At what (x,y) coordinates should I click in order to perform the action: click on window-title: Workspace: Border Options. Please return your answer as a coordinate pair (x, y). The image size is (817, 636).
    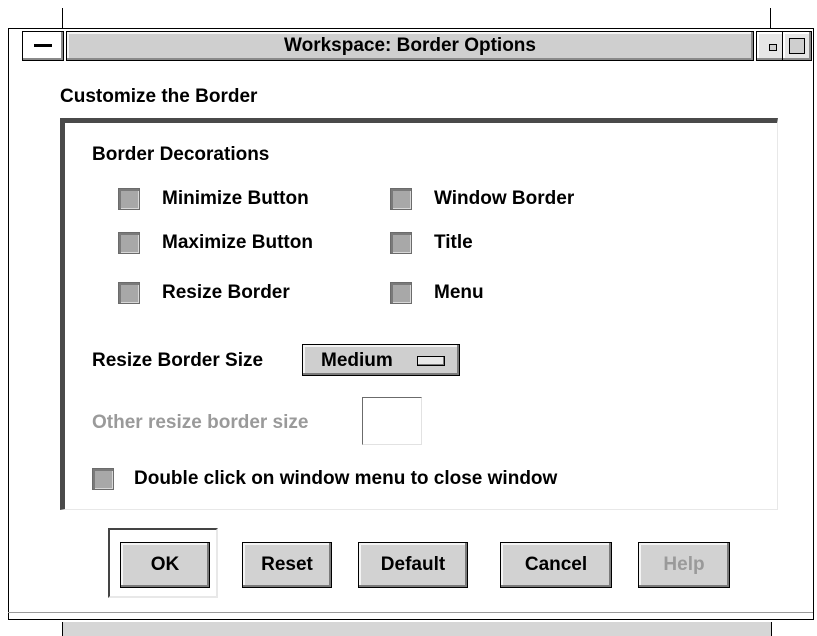
    Looking at the image, I should click on (410, 45).